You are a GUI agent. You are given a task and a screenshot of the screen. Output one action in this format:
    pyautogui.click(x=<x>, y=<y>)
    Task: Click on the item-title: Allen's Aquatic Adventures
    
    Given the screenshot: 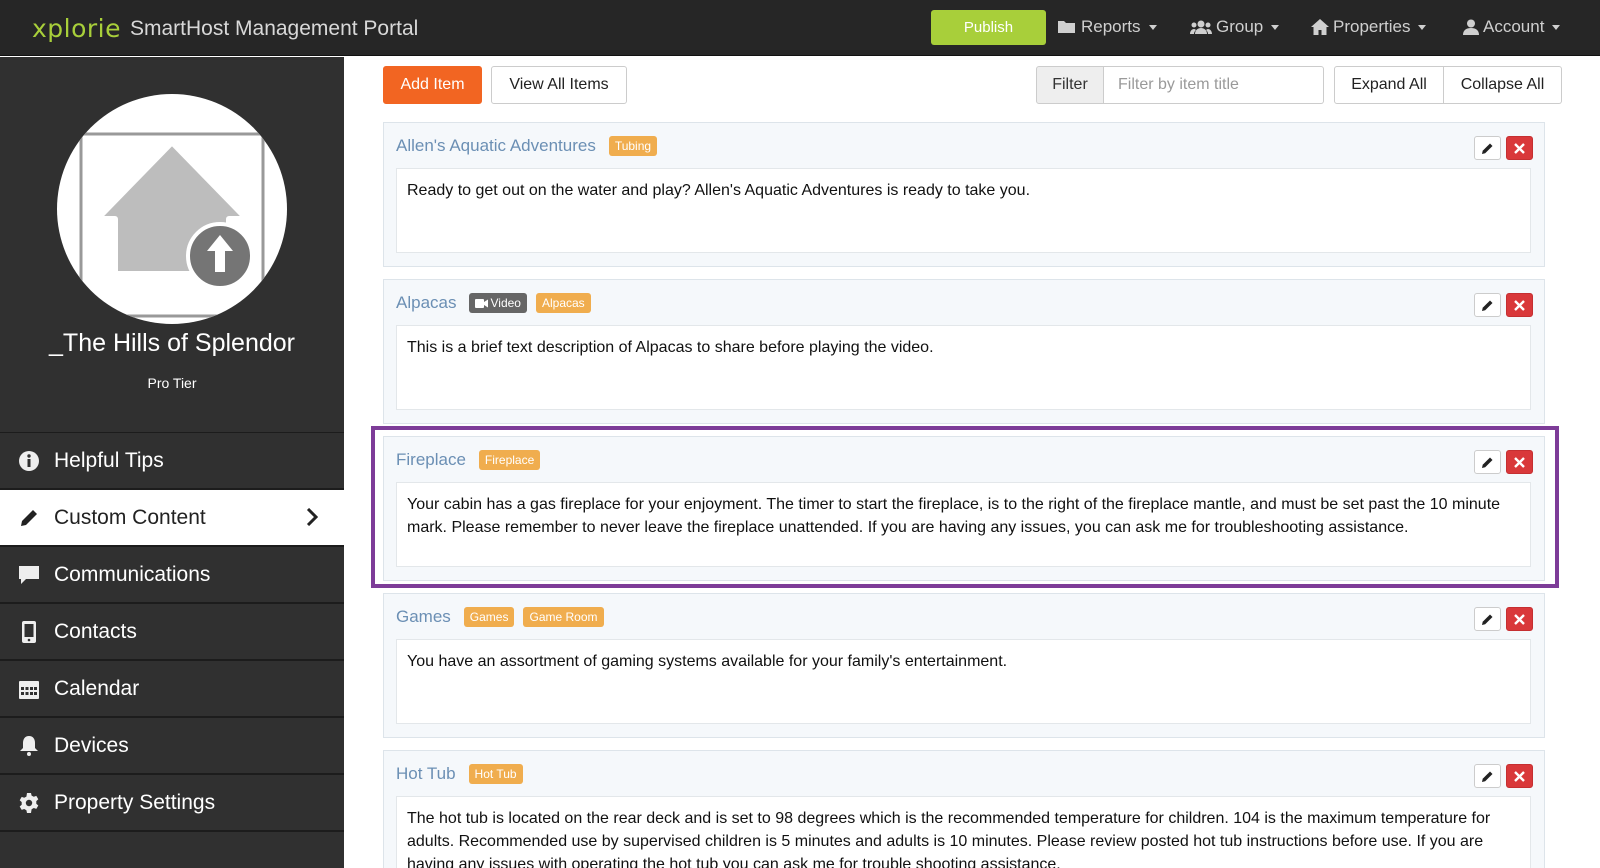 What is the action you would take?
    pyautogui.click(x=496, y=146)
    